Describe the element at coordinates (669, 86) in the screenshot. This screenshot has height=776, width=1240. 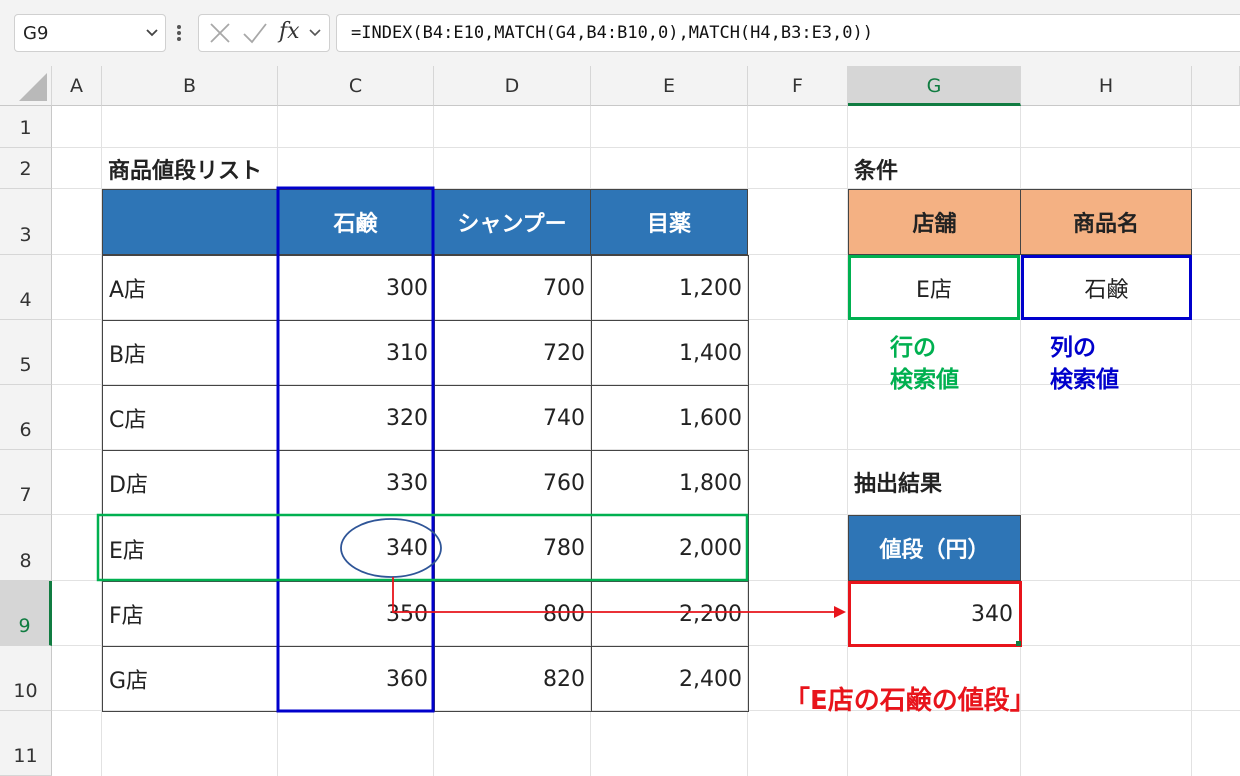
I see `column-header-e: E` at that location.